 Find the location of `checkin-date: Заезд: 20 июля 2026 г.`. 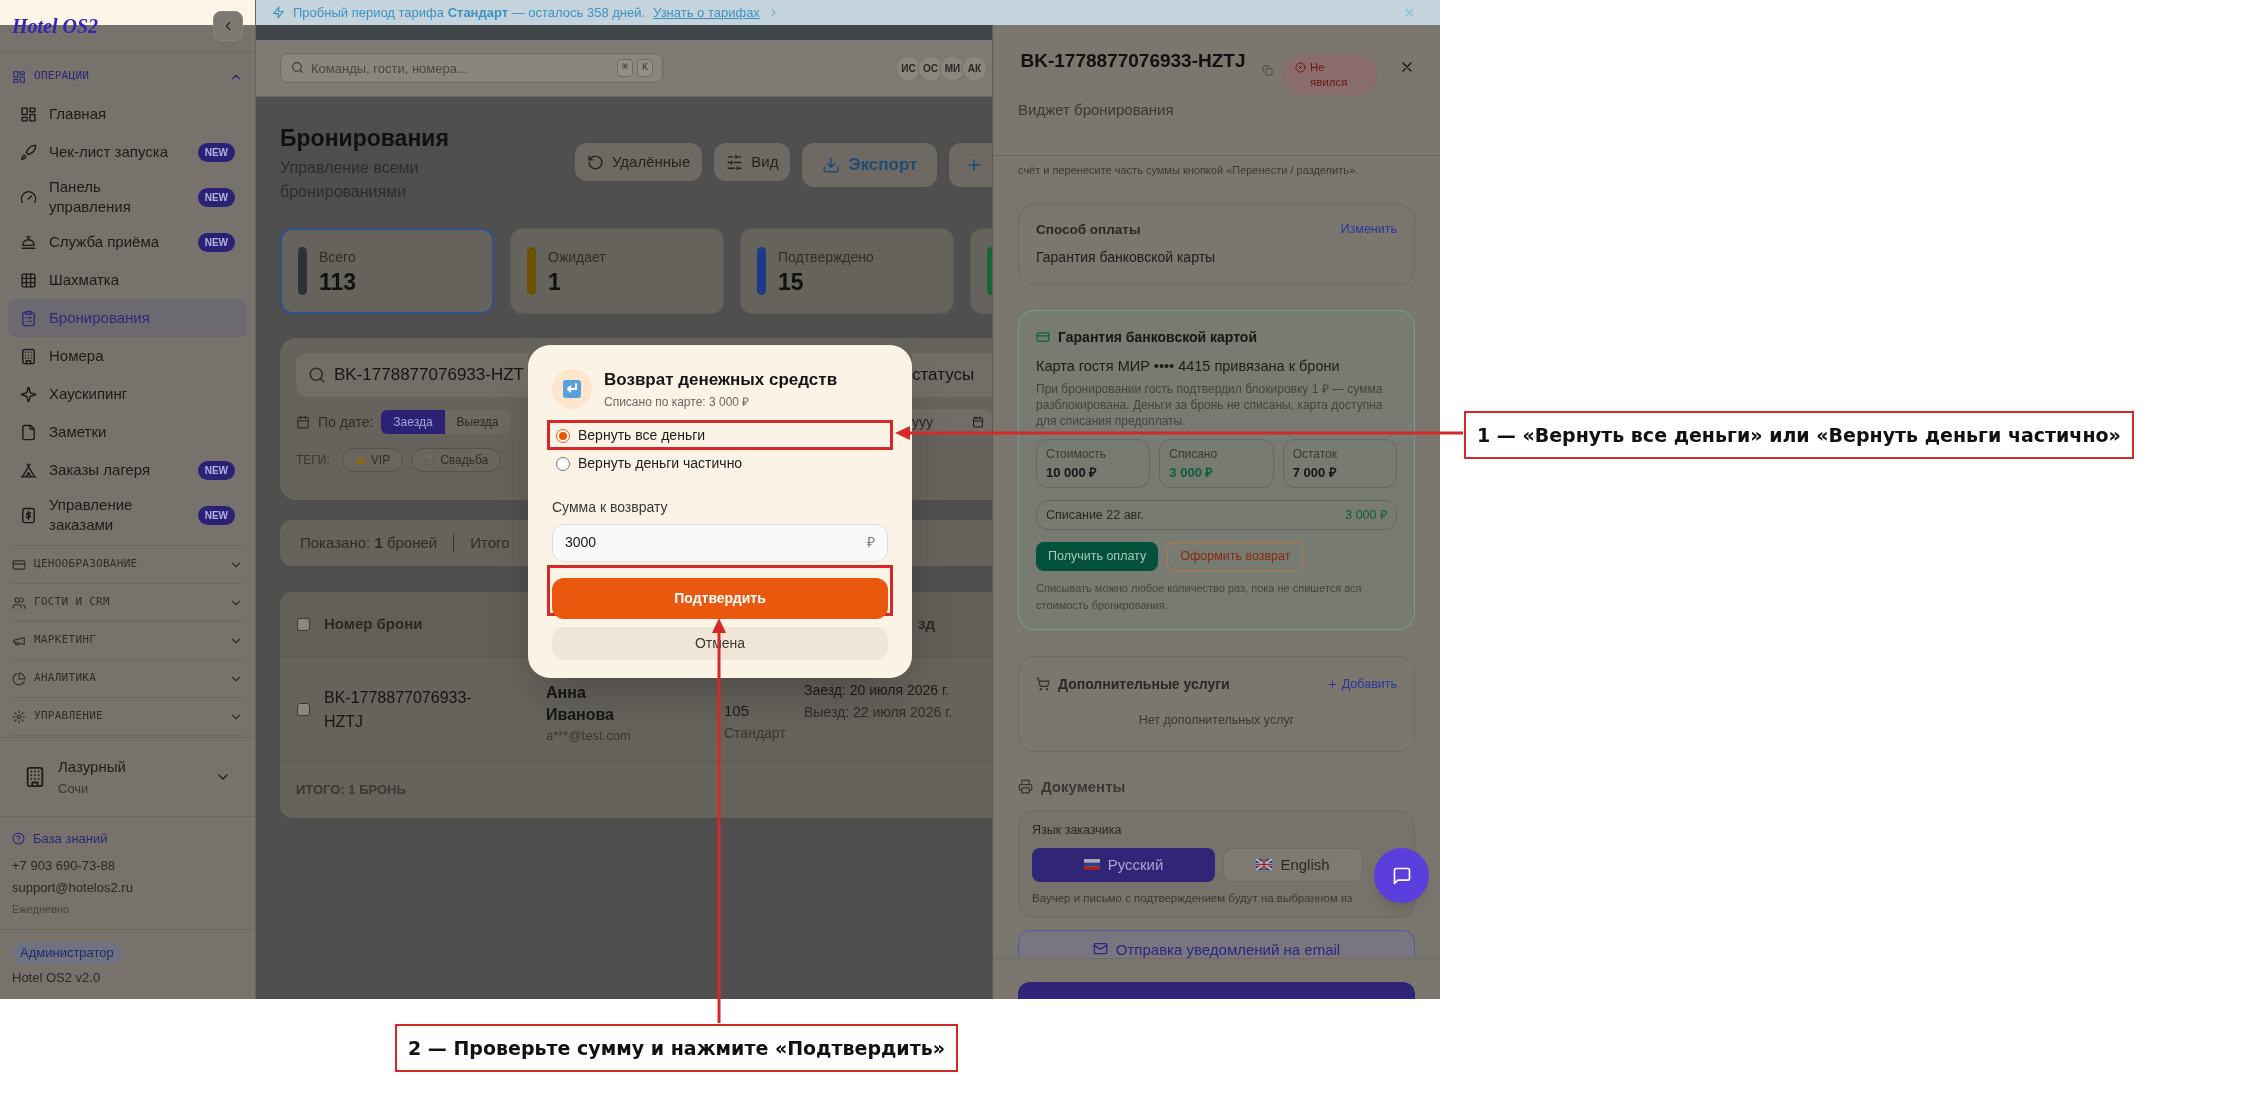

checkin-date: Заезд: 20 июля 2026 г. is located at coordinates (877, 690).